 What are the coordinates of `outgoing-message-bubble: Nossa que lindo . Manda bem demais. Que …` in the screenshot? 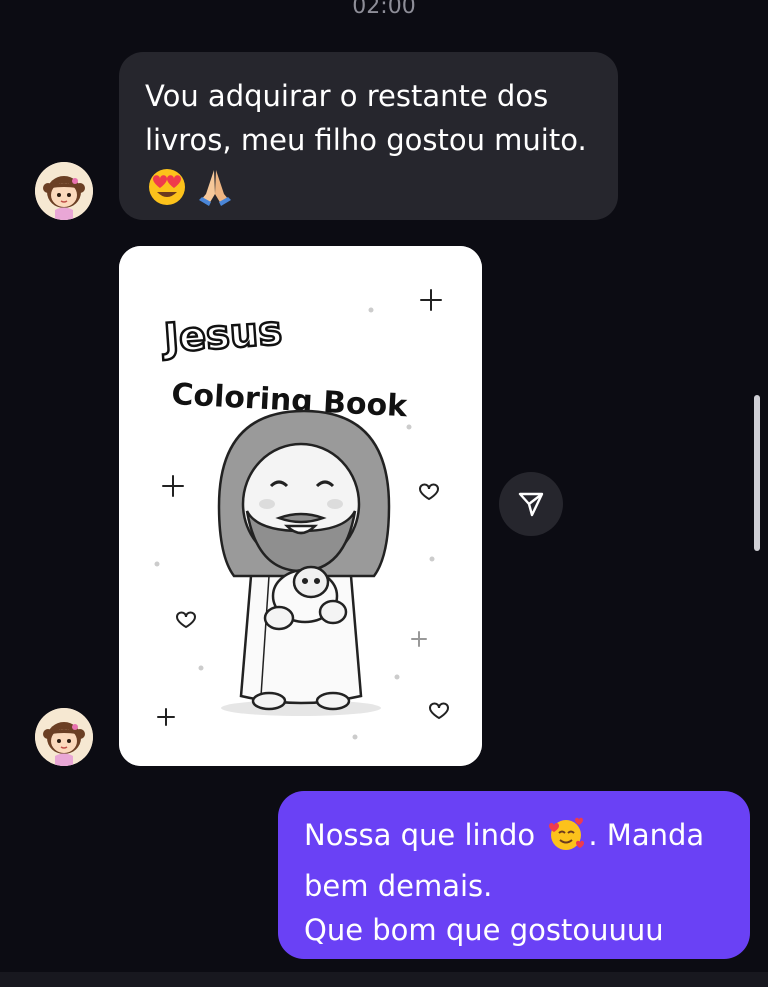 It's located at (514, 875).